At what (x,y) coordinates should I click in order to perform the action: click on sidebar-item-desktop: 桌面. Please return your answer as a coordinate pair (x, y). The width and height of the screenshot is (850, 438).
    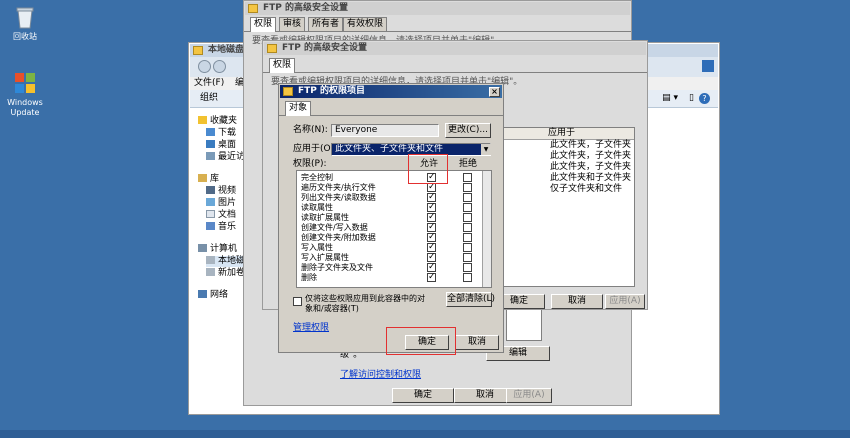
    Looking at the image, I should click on (221, 145).